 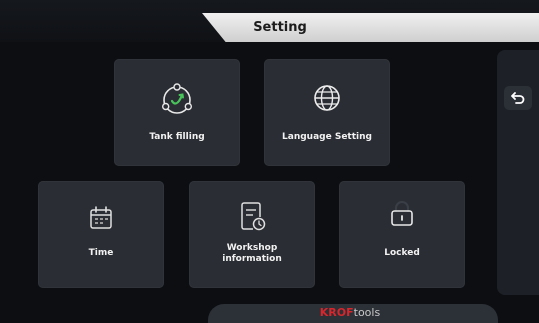 What do you see at coordinates (402, 234) in the screenshot?
I see `locked-tile: Locked` at bounding box center [402, 234].